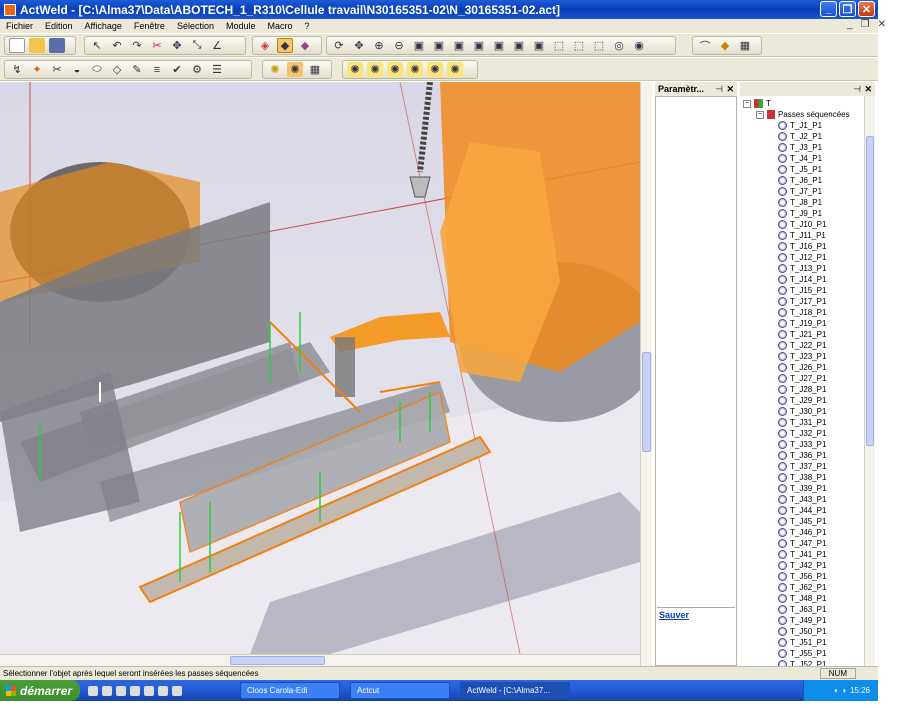  What do you see at coordinates (499, 45) in the screenshot?
I see `view-top-icon: ▣` at bounding box center [499, 45].